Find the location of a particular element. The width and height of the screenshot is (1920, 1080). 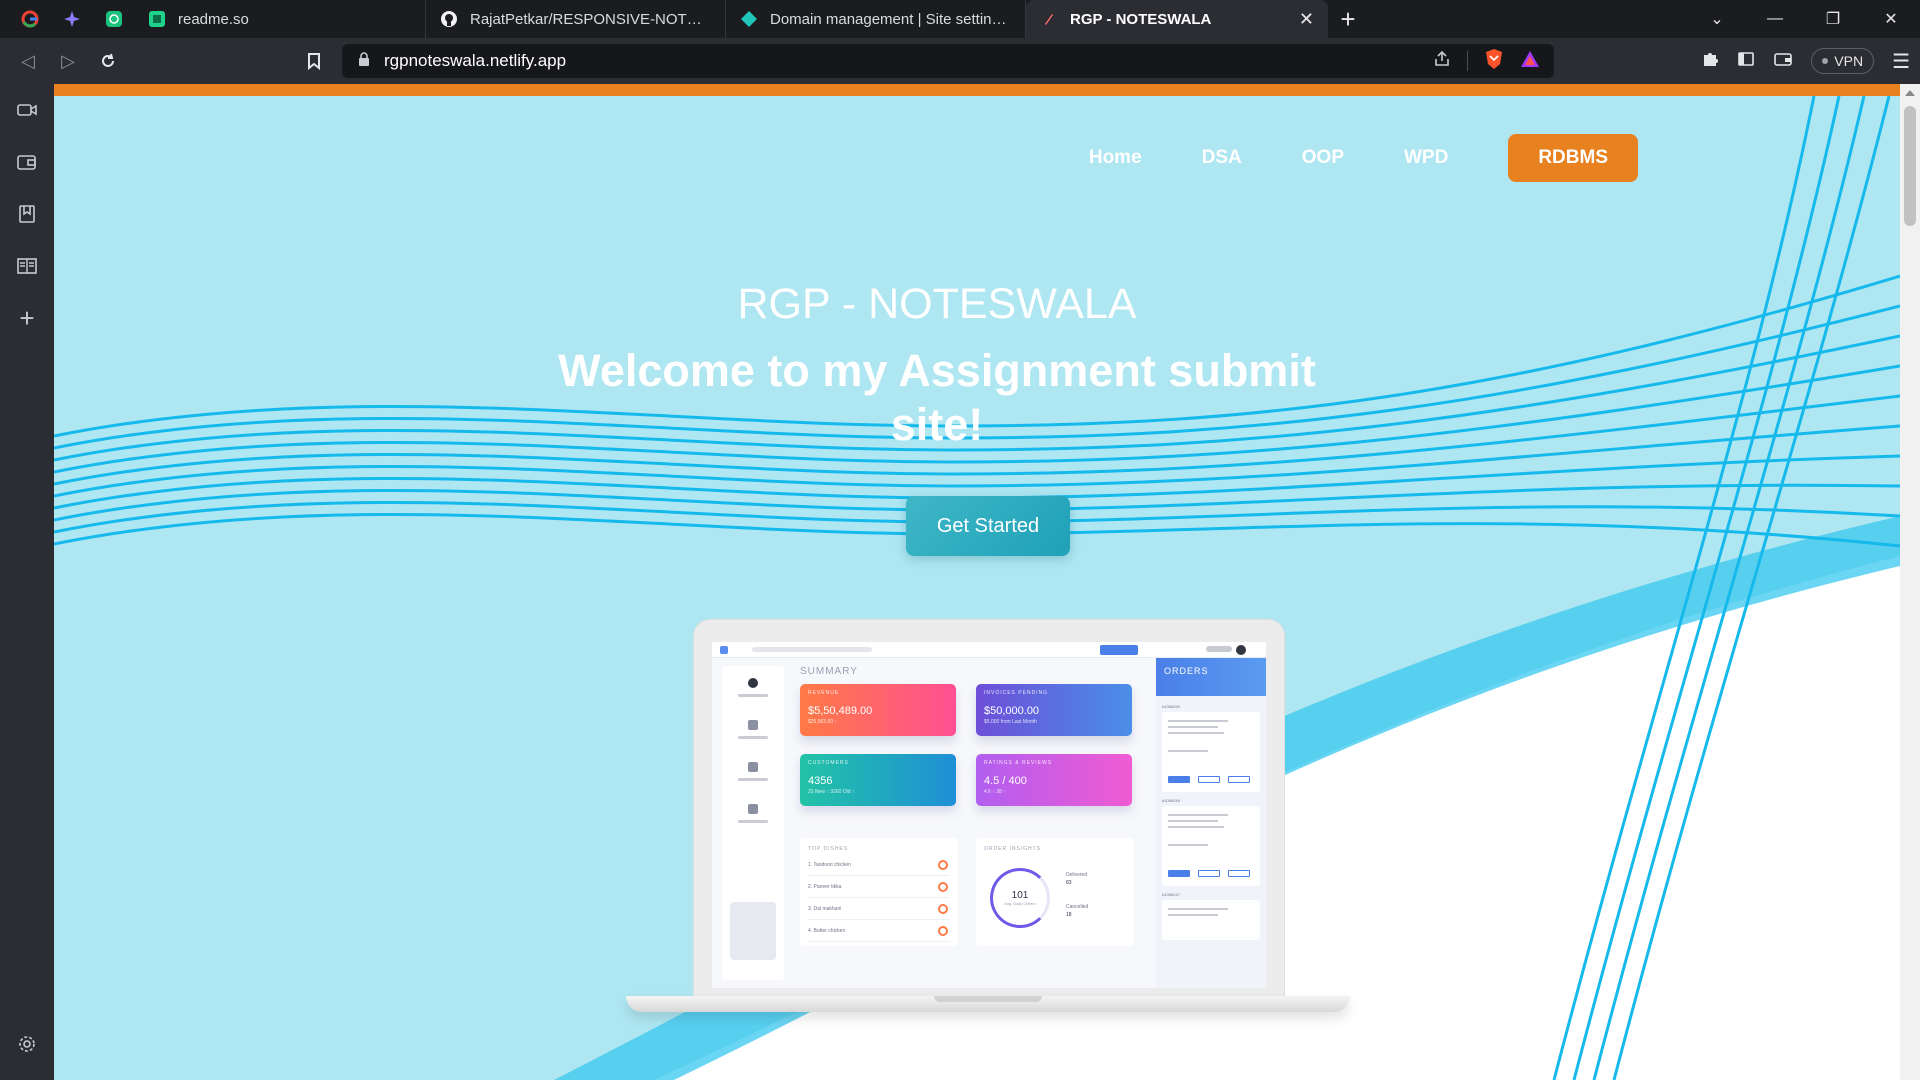

card-sub: $25,562.00 ↑ is located at coordinates (822, 722).